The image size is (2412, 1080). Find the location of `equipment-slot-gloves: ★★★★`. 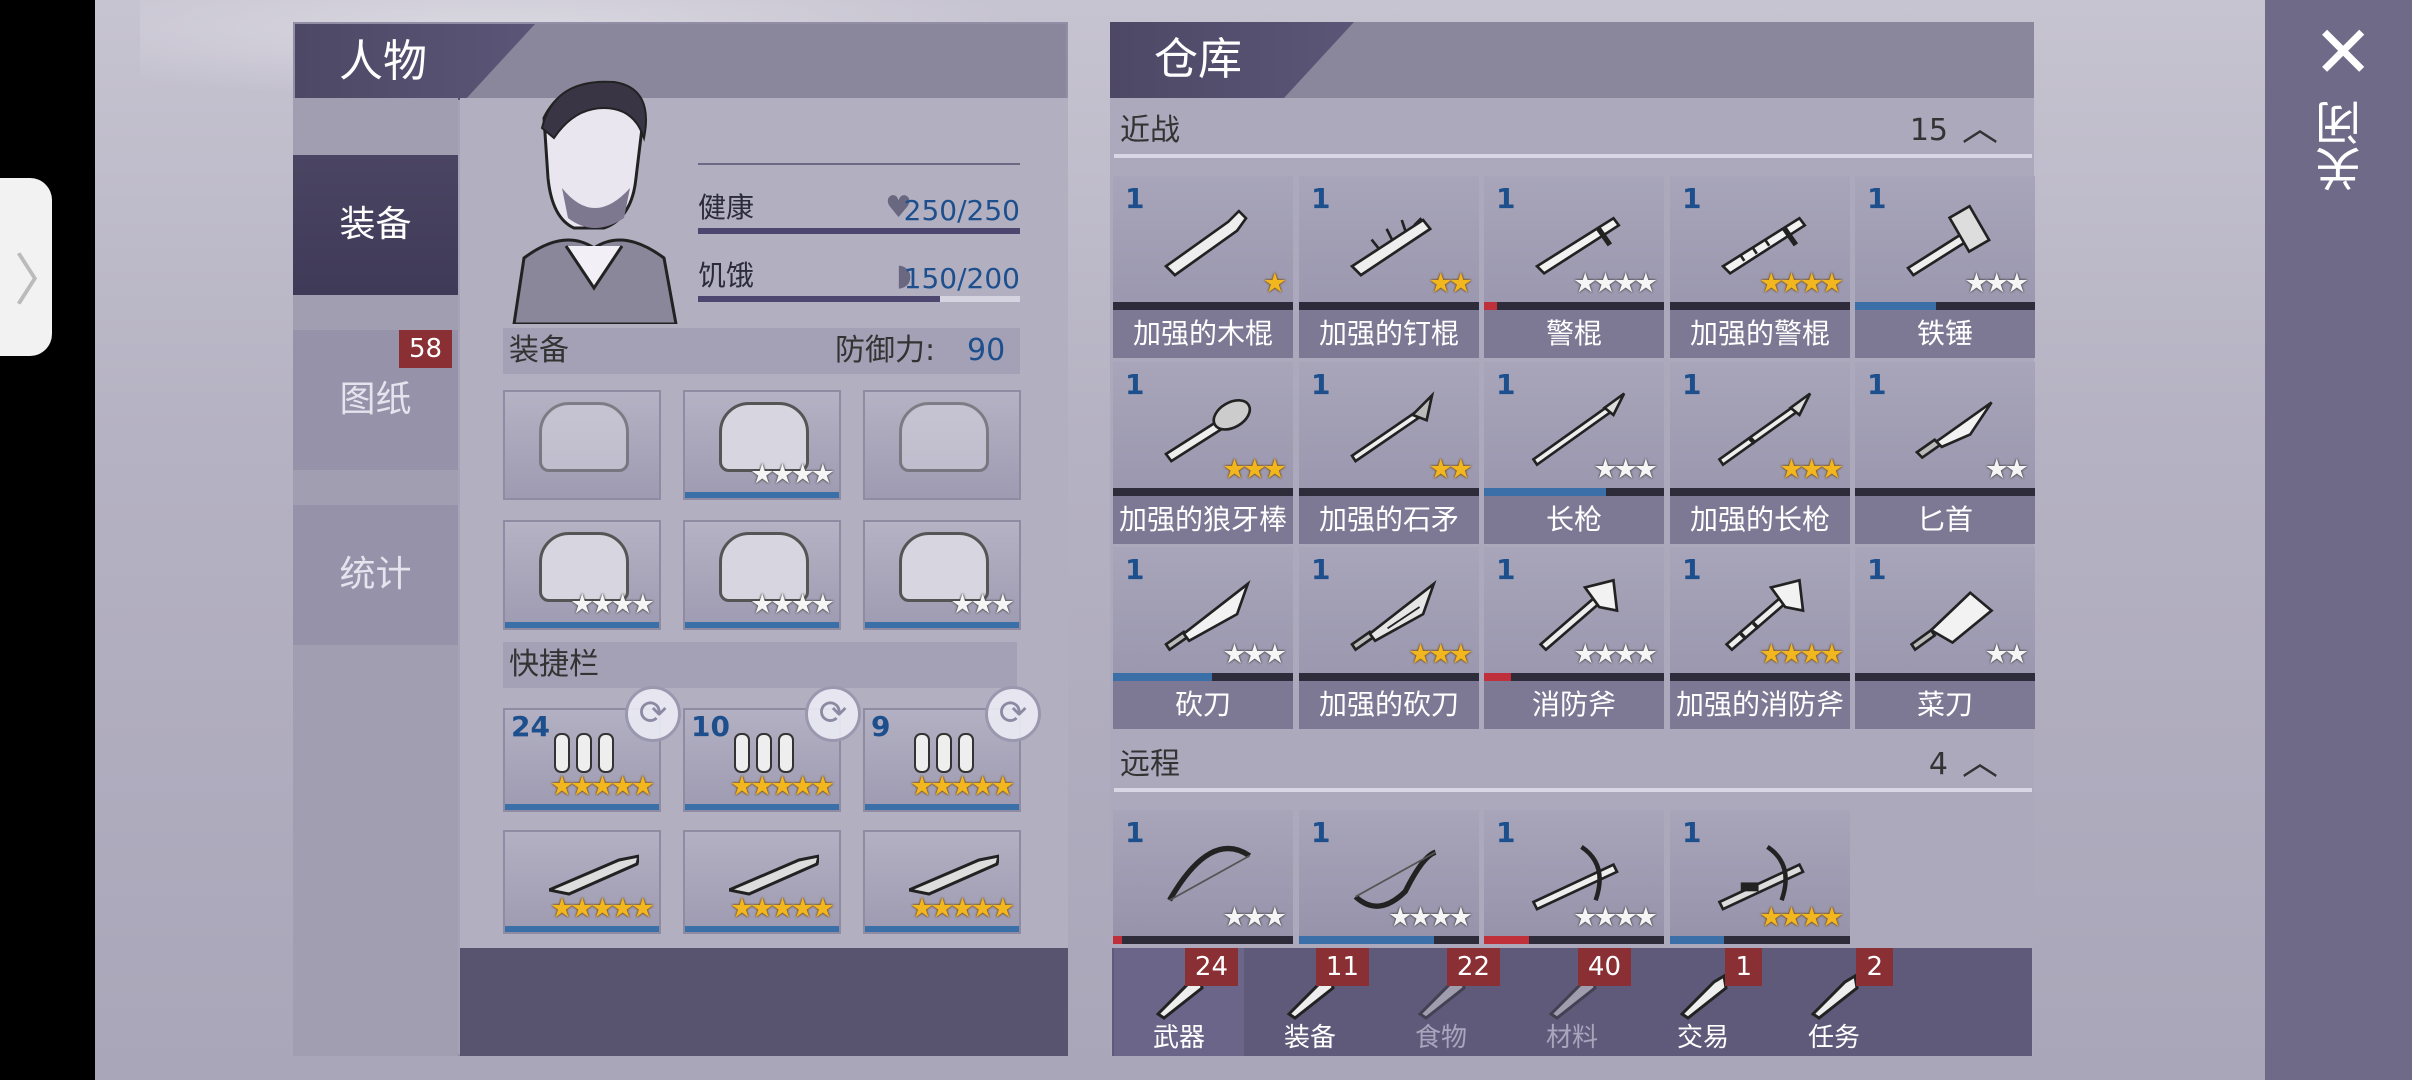

equipment-slot-gloves: ★★★★ is located at coordinates (582, 575).